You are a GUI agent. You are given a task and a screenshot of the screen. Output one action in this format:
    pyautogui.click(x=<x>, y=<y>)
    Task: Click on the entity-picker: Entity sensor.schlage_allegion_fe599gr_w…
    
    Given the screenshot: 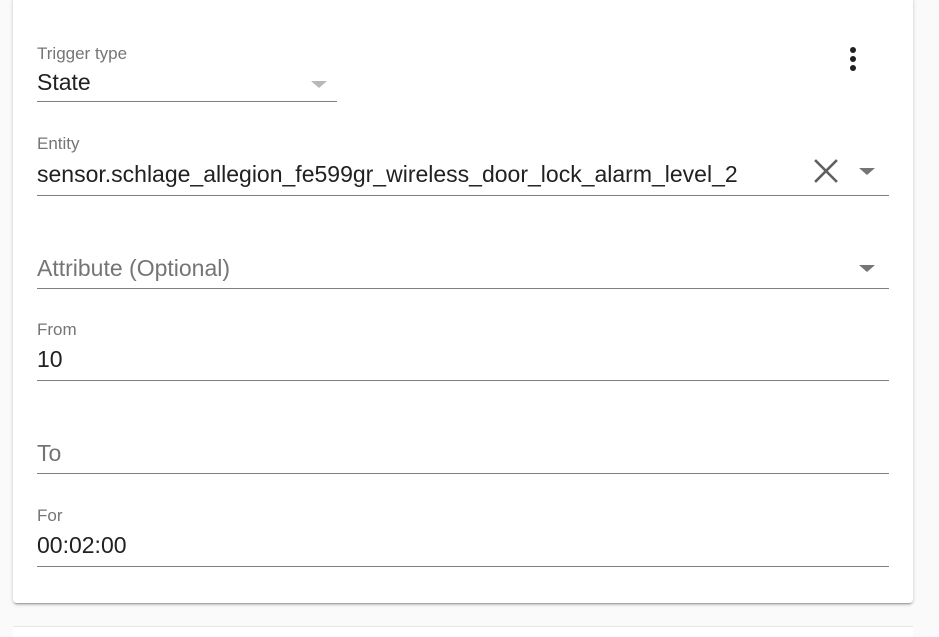 What is the action you would take?
    pyautogui.click(x=463, y=163)
    